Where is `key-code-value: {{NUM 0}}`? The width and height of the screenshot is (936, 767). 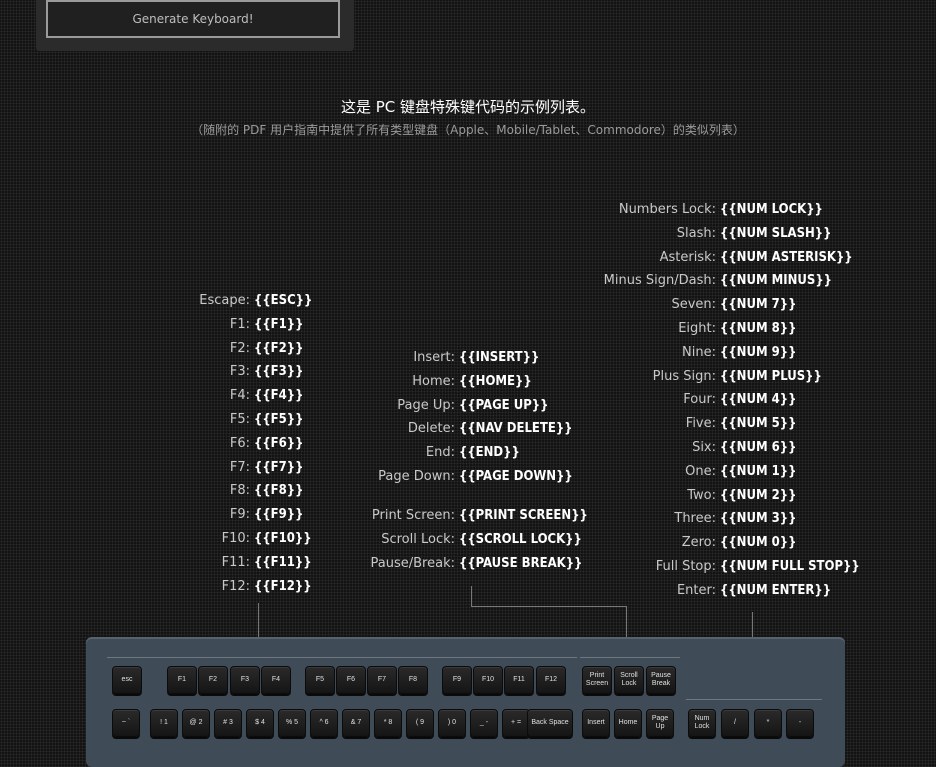
key-code-value: {{NUM 0}} is located at coordinates (758, 543).